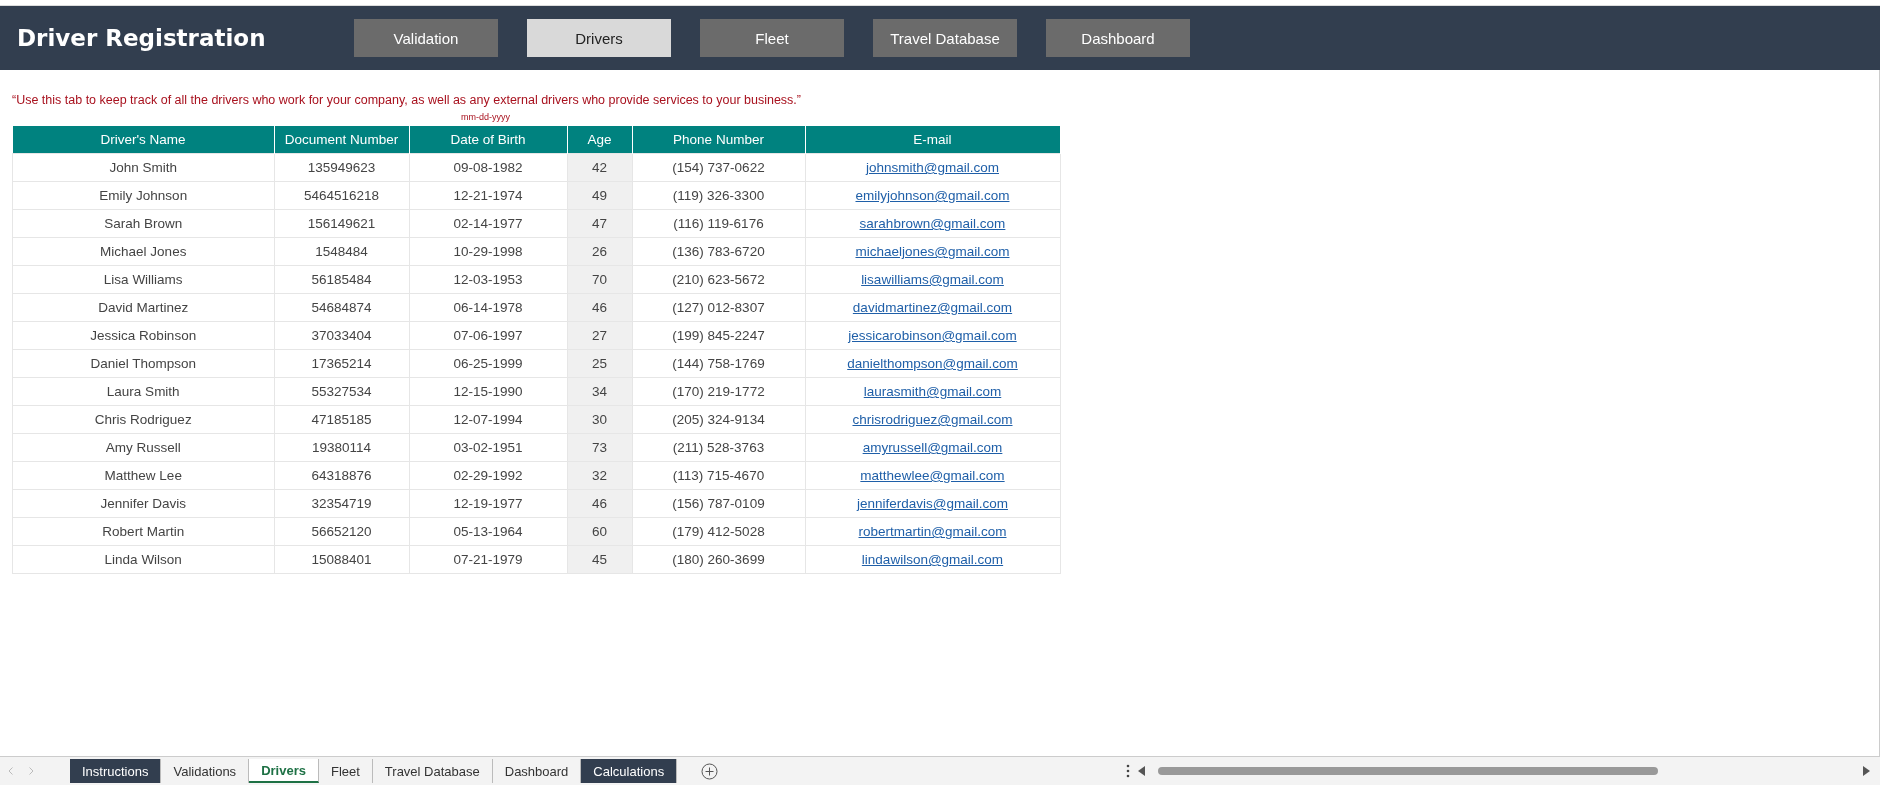  I want to click on document-cell: 135949623, so click(341, 167).